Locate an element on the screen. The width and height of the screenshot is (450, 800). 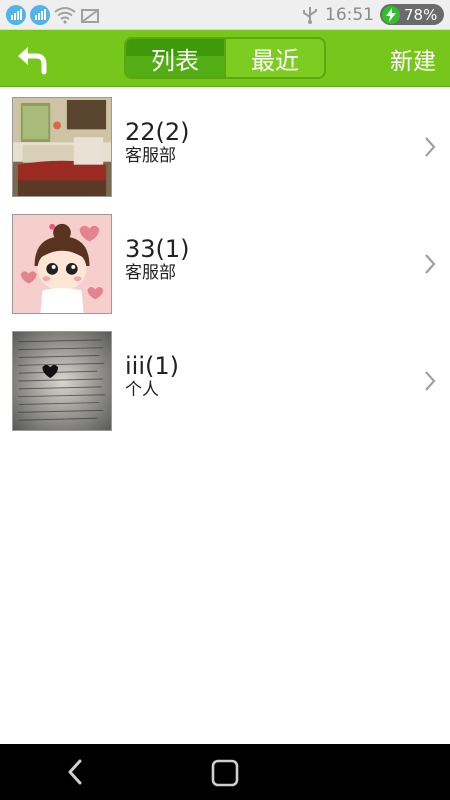
app-header: 列表 最近 新建 is located at coordinates (225, 58).